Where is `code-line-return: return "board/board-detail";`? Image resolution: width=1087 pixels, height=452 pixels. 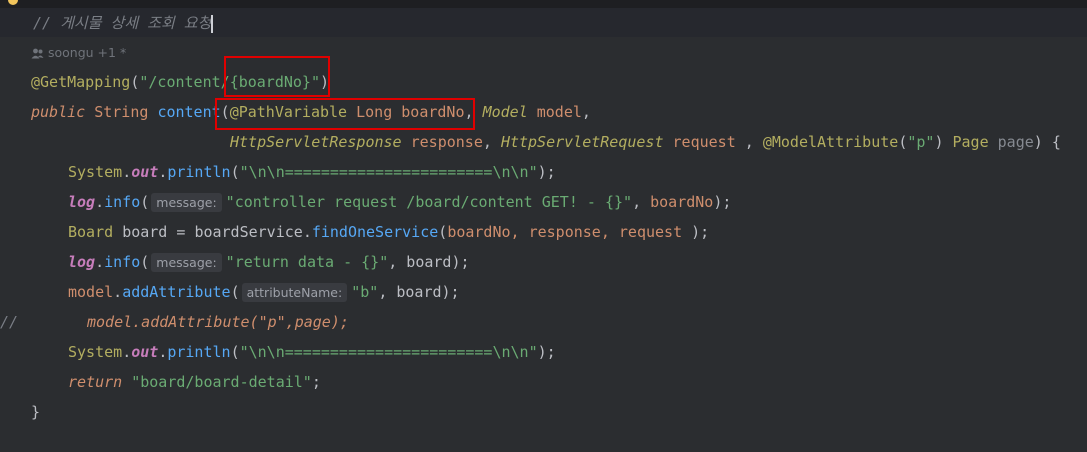 code-line-return: return "board/board-detail"; is located at coordinates (194, 382).